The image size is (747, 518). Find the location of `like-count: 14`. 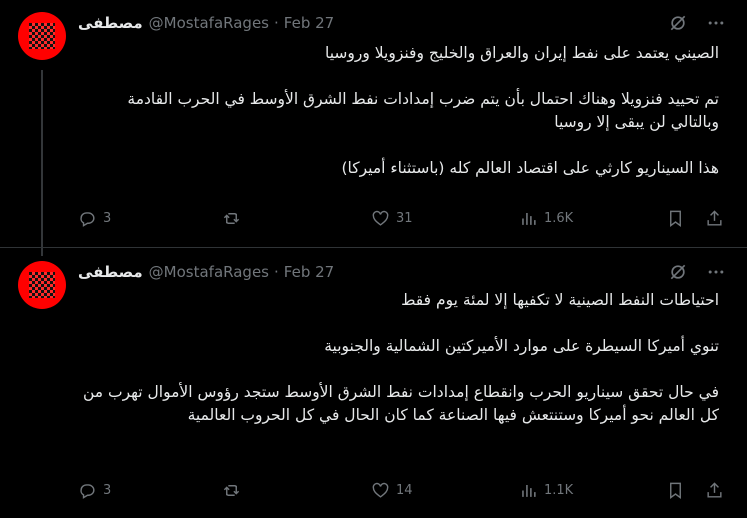

like-count: 14 is located at coordinates (404, 490).